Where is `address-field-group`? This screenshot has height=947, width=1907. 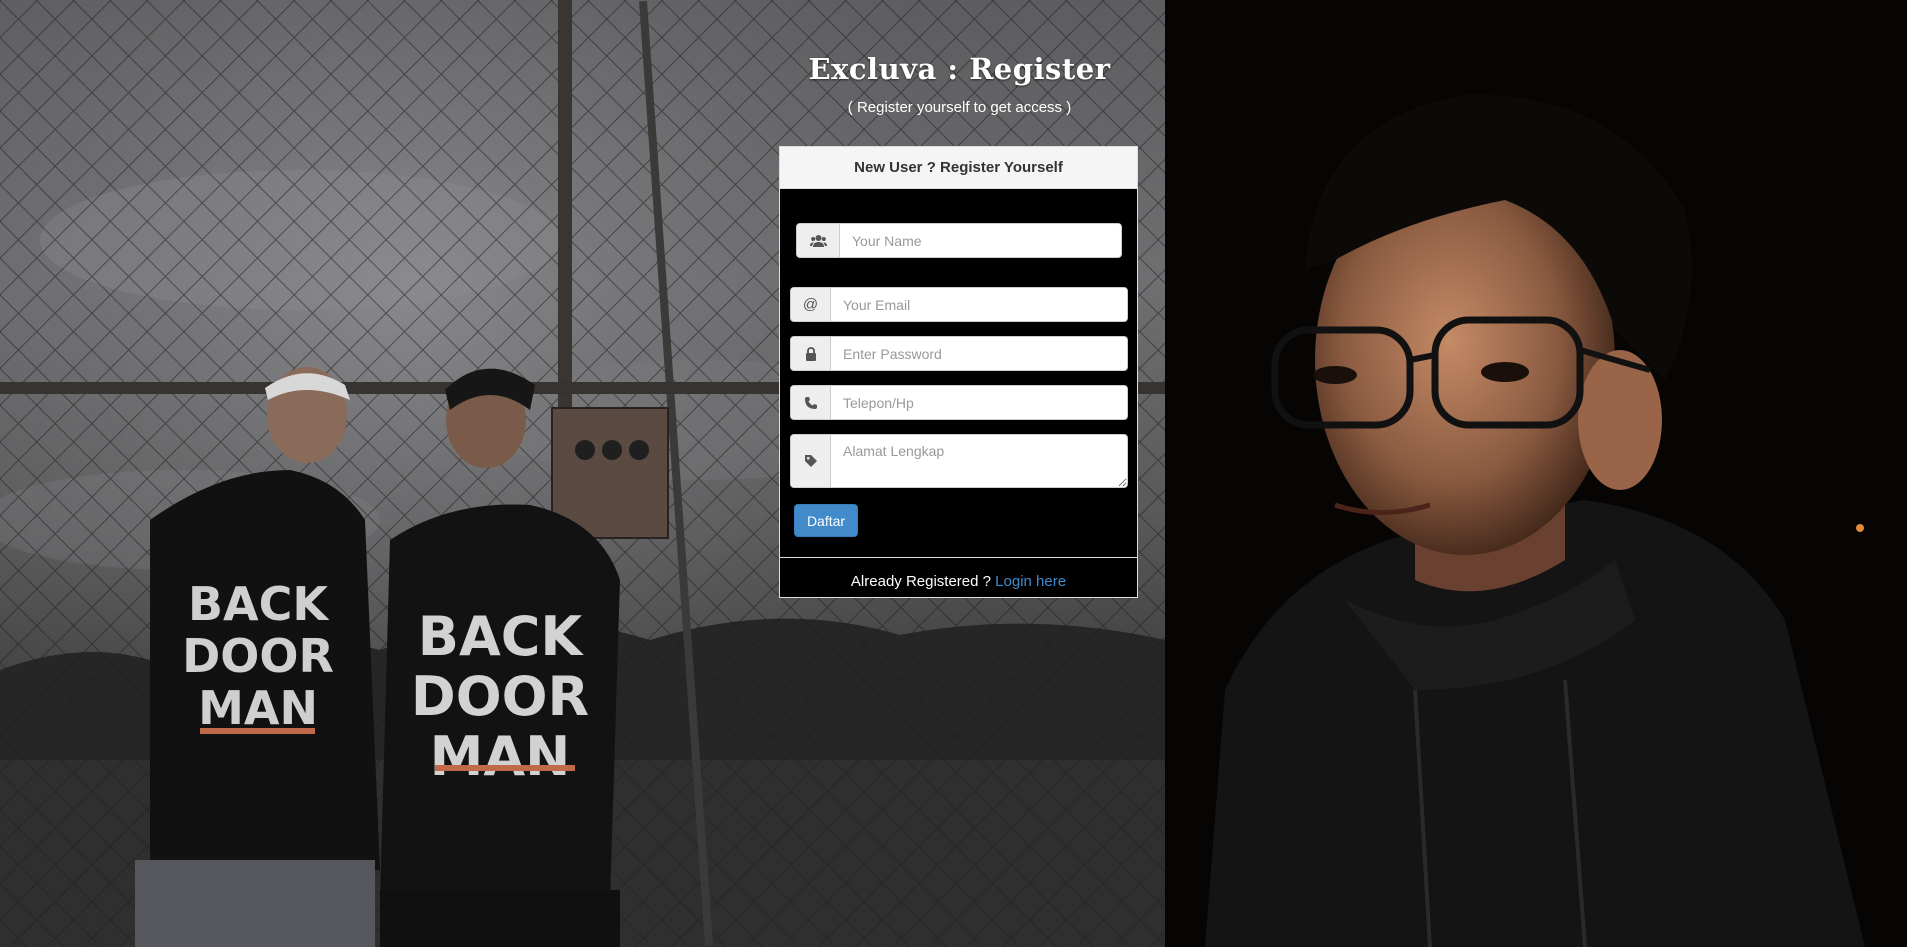
address-field-group is located at coordinates (959, 461).